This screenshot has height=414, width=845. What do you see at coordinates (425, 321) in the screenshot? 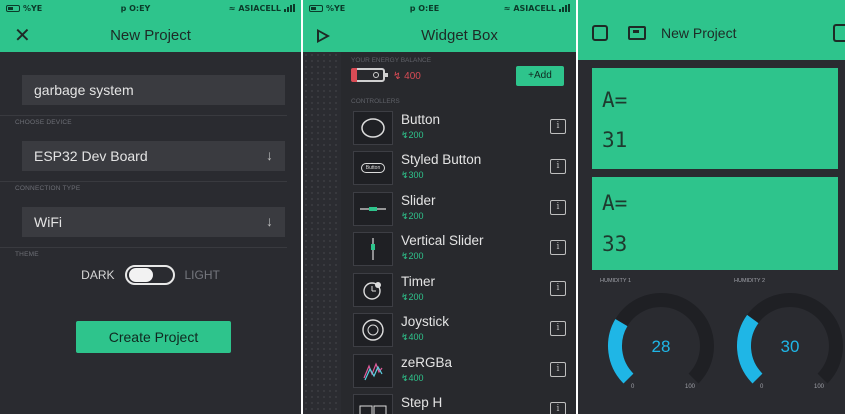
I see `widget-name: Joystick` at bounding box center [425, 321].